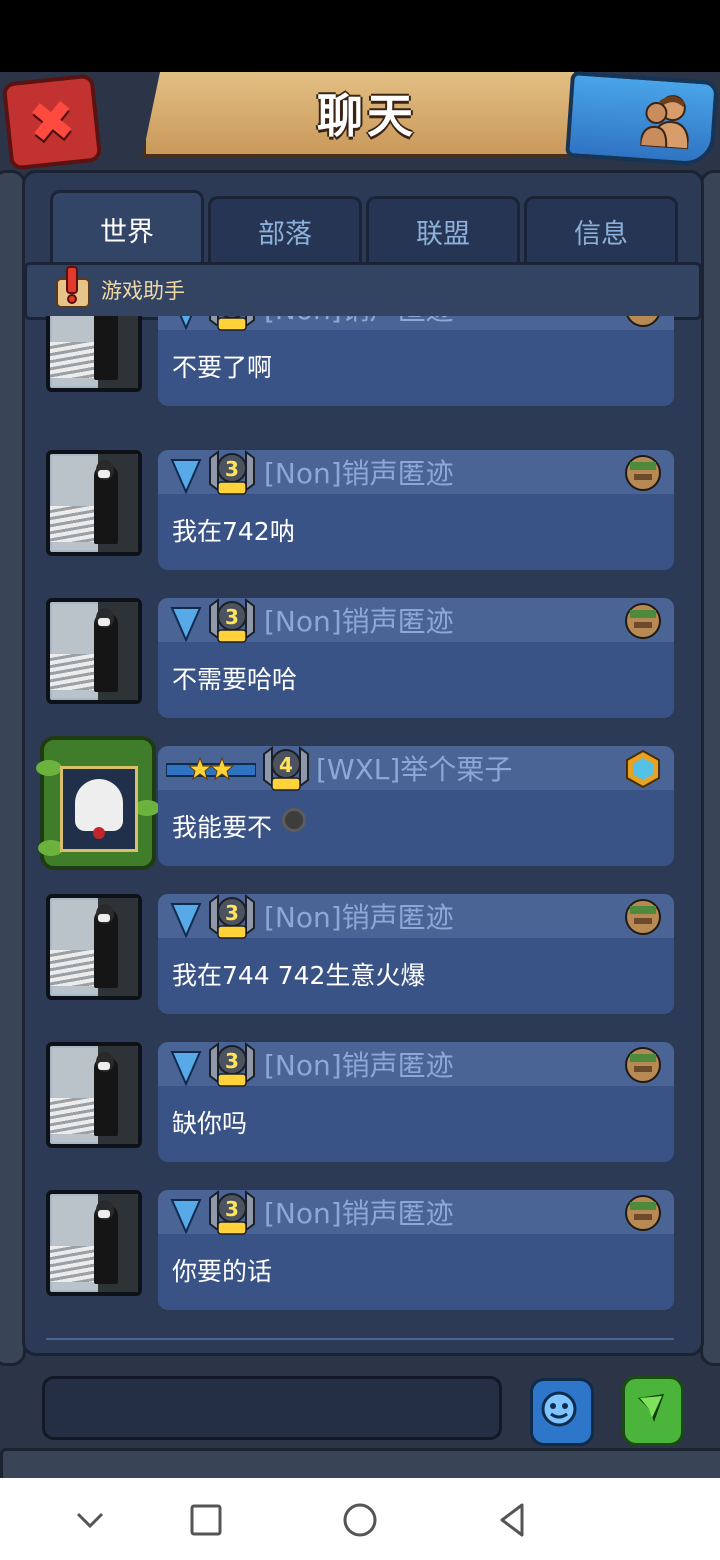  I want to click on circle-icon, so click(360, 1520).